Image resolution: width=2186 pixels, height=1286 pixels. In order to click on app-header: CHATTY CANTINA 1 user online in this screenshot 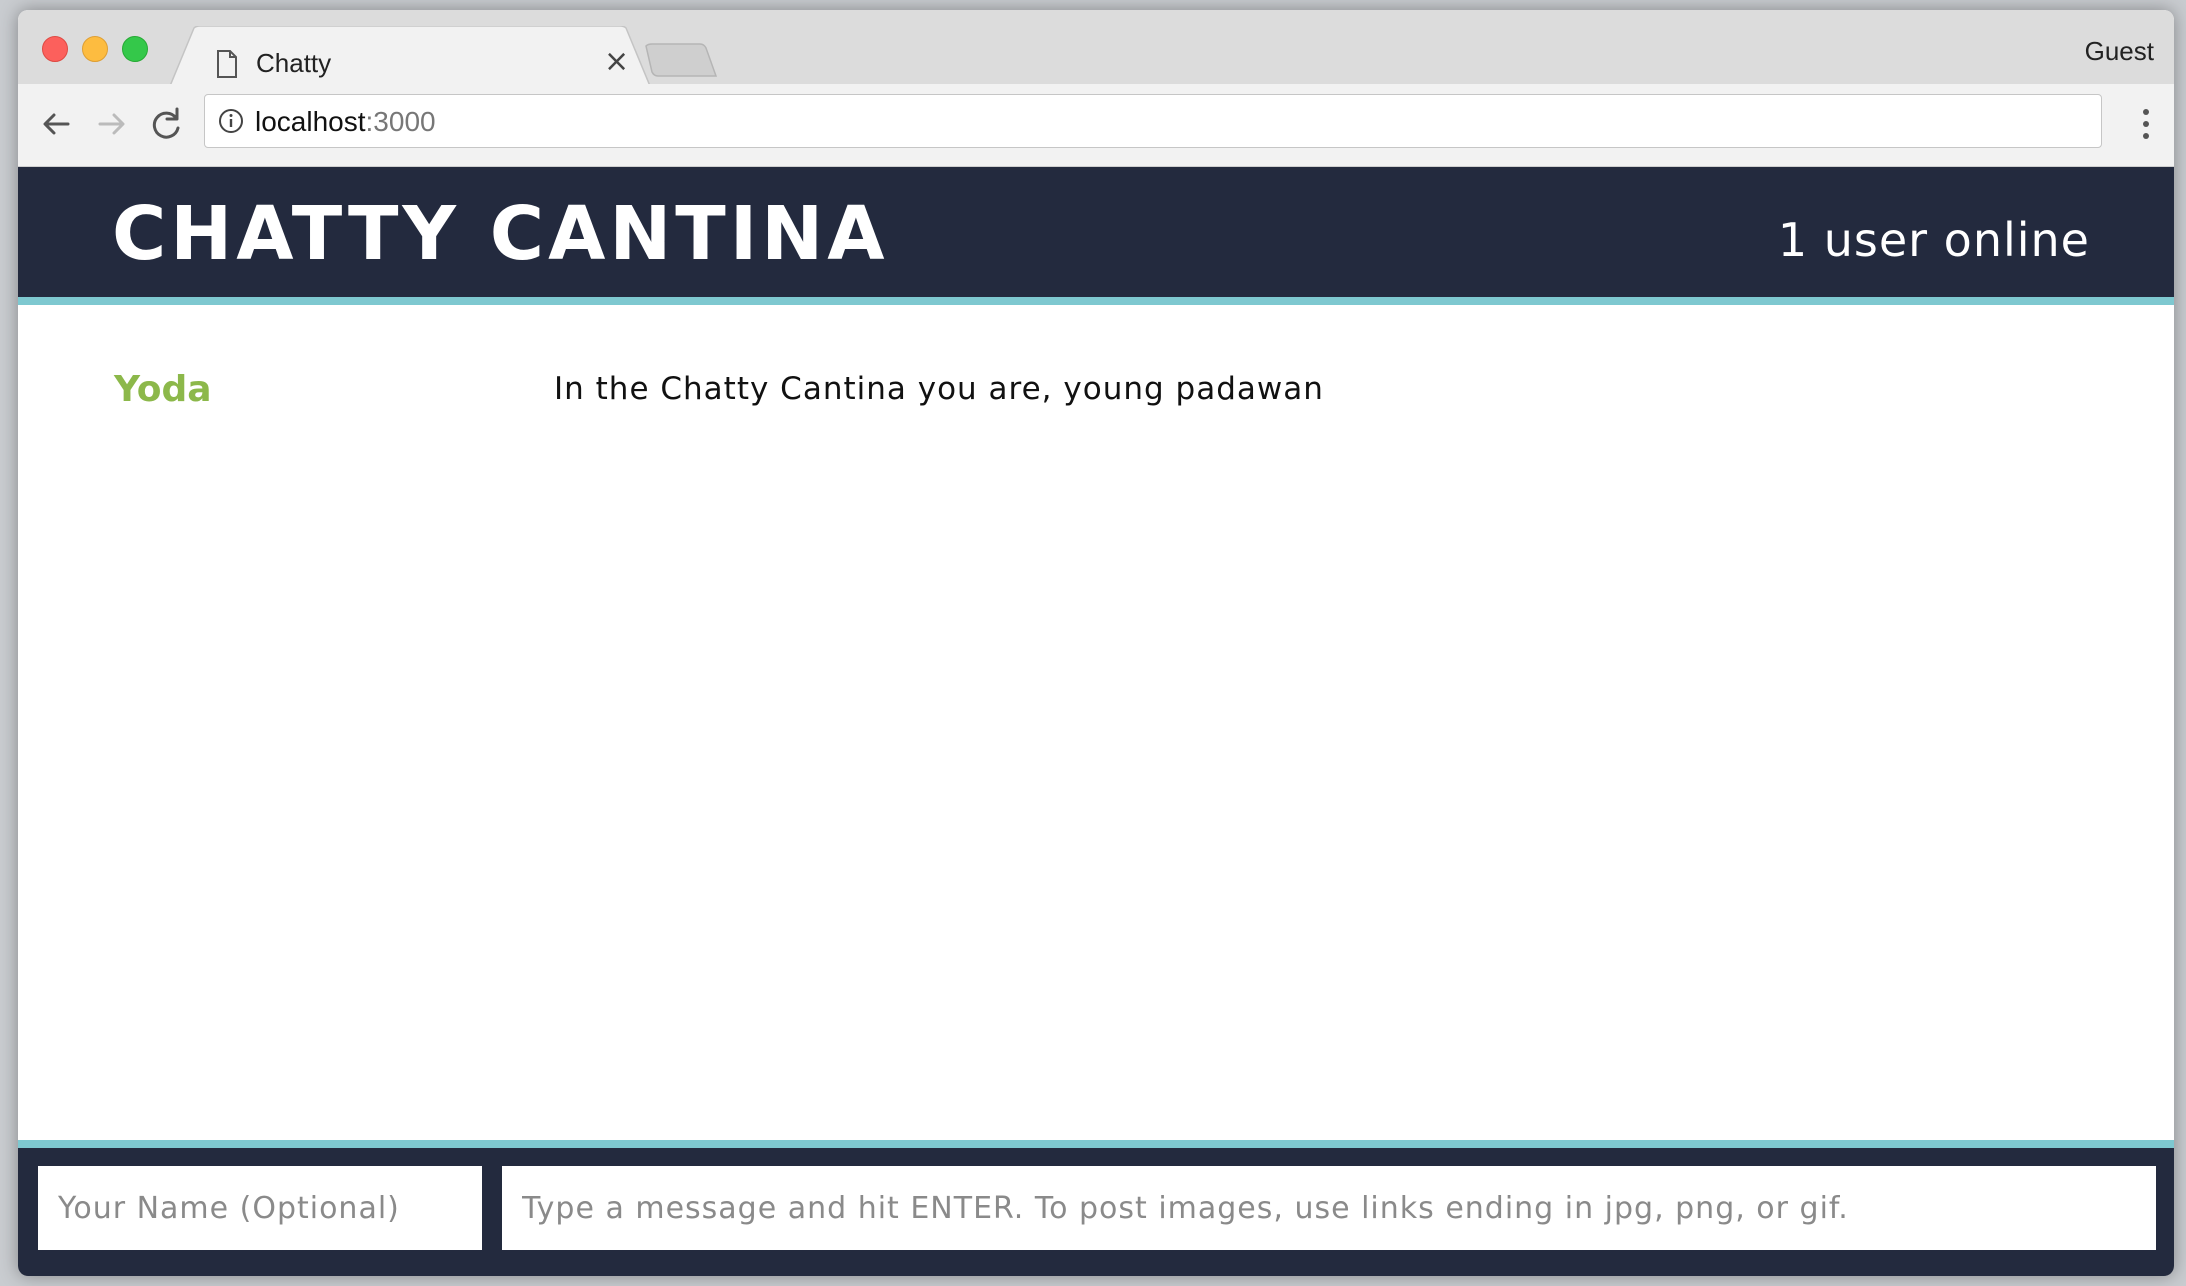, I will do `click(1096, 236)`.